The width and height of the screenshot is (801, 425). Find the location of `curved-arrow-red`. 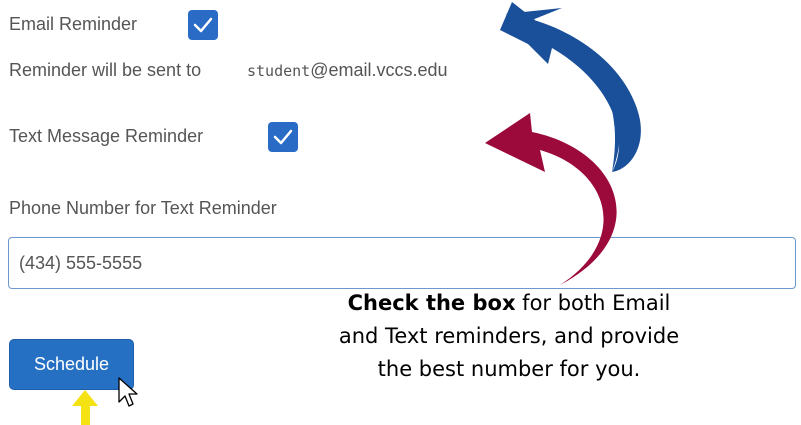

curved-arrow-red is located at coordinates (551, 199).